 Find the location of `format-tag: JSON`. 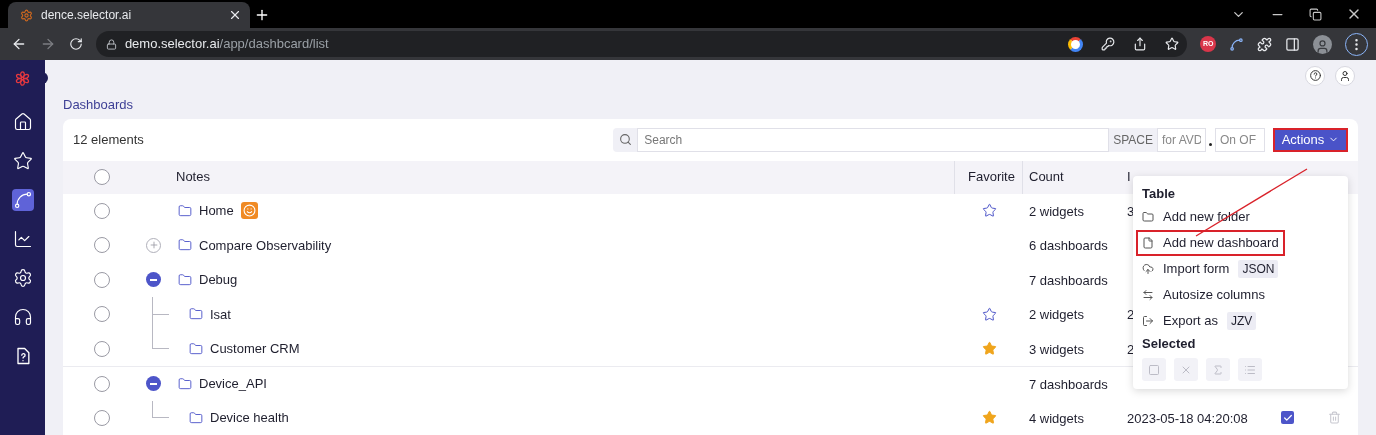

format-tag: JSON is located at coordinates (1258, 269).